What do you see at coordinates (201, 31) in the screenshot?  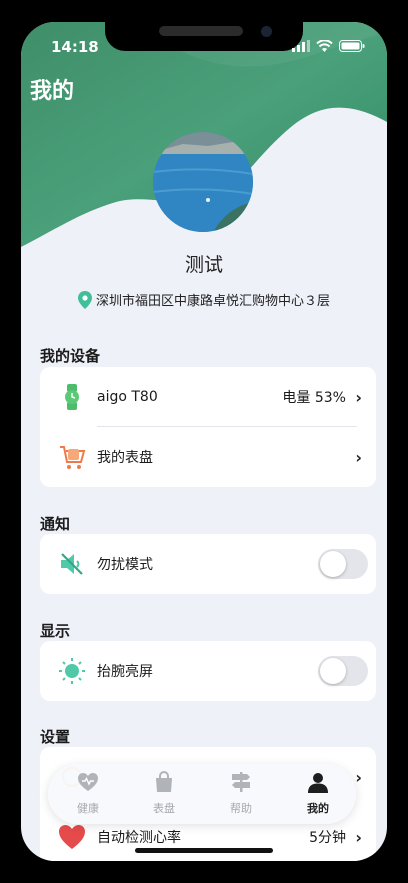 I see `speaker` at bounding box center [201, 31].